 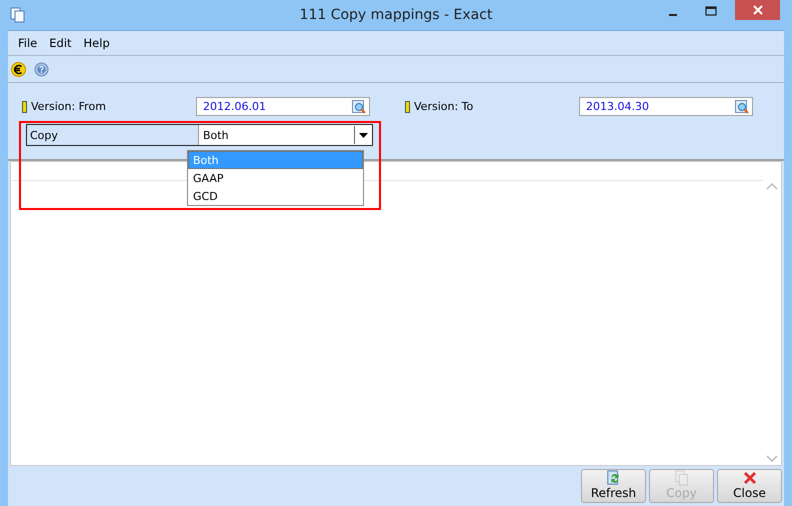 I want to click on date-field: 2012.06.01, so click(x=283, y=106).